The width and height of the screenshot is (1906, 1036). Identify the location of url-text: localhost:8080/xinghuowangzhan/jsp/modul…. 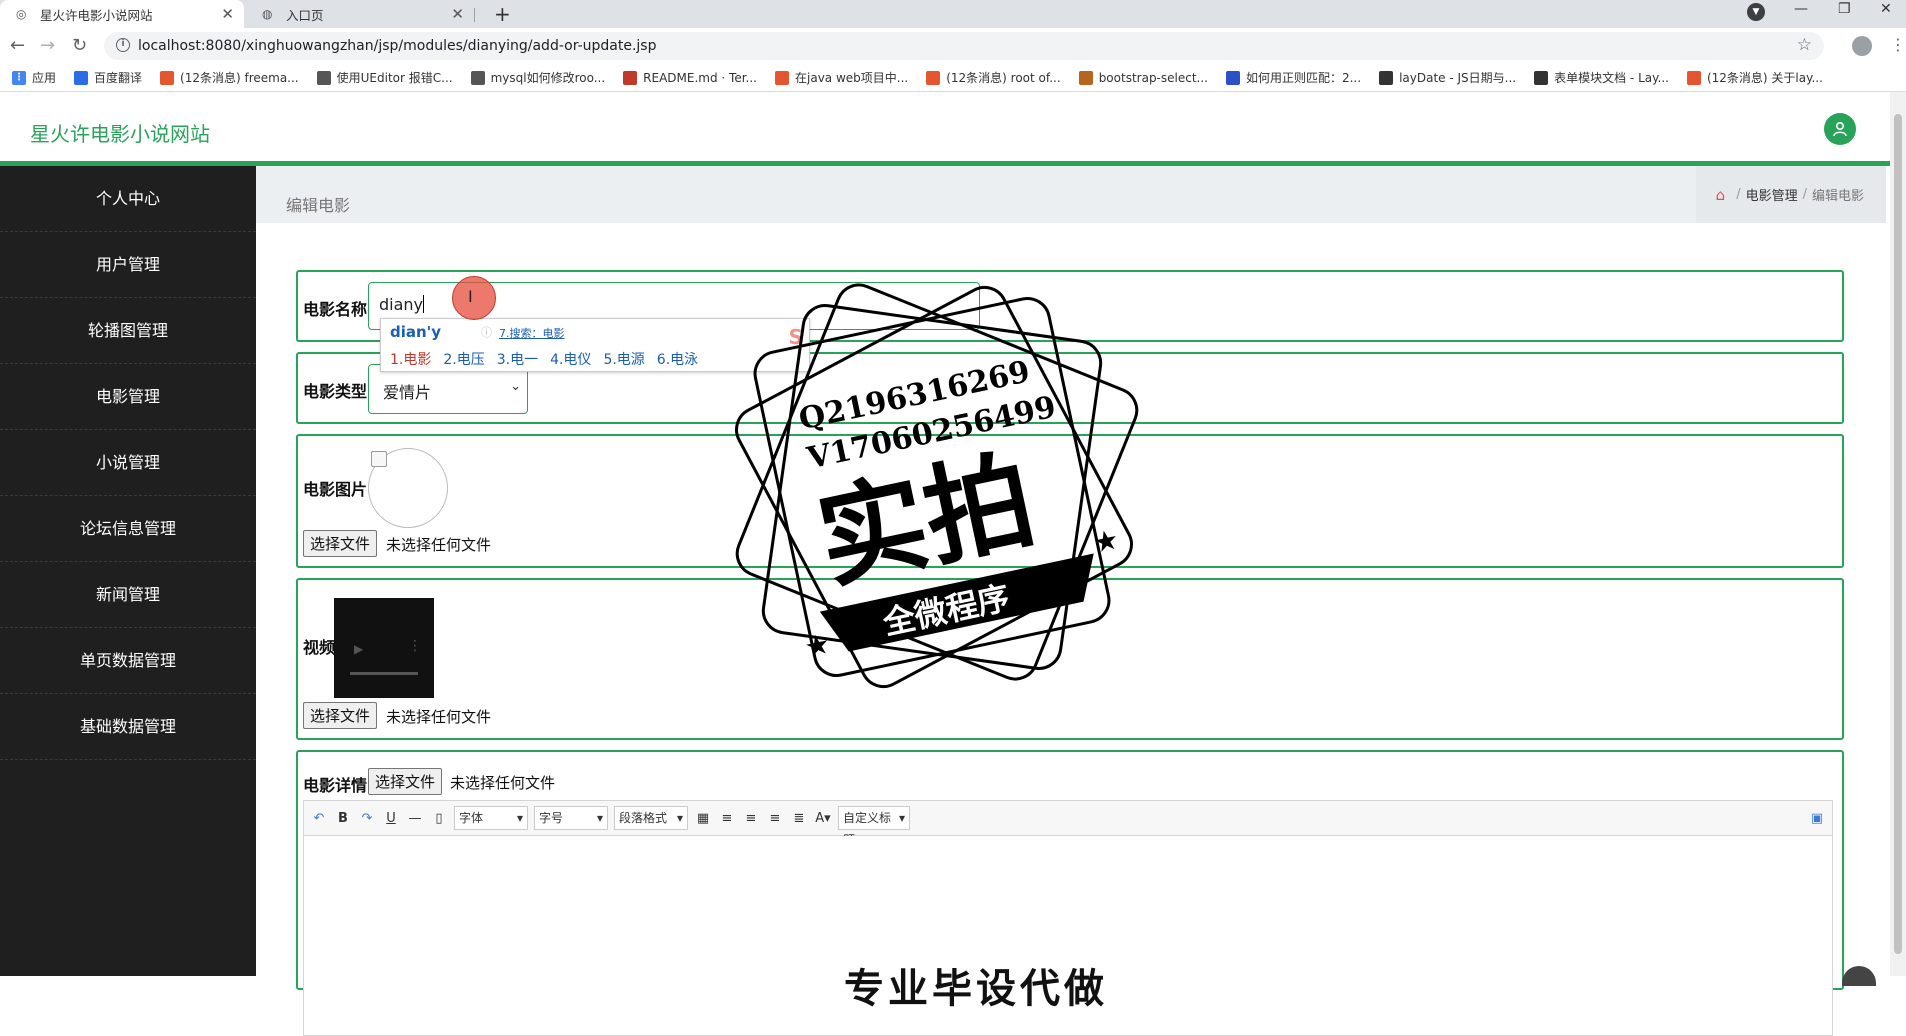
(397, 46).